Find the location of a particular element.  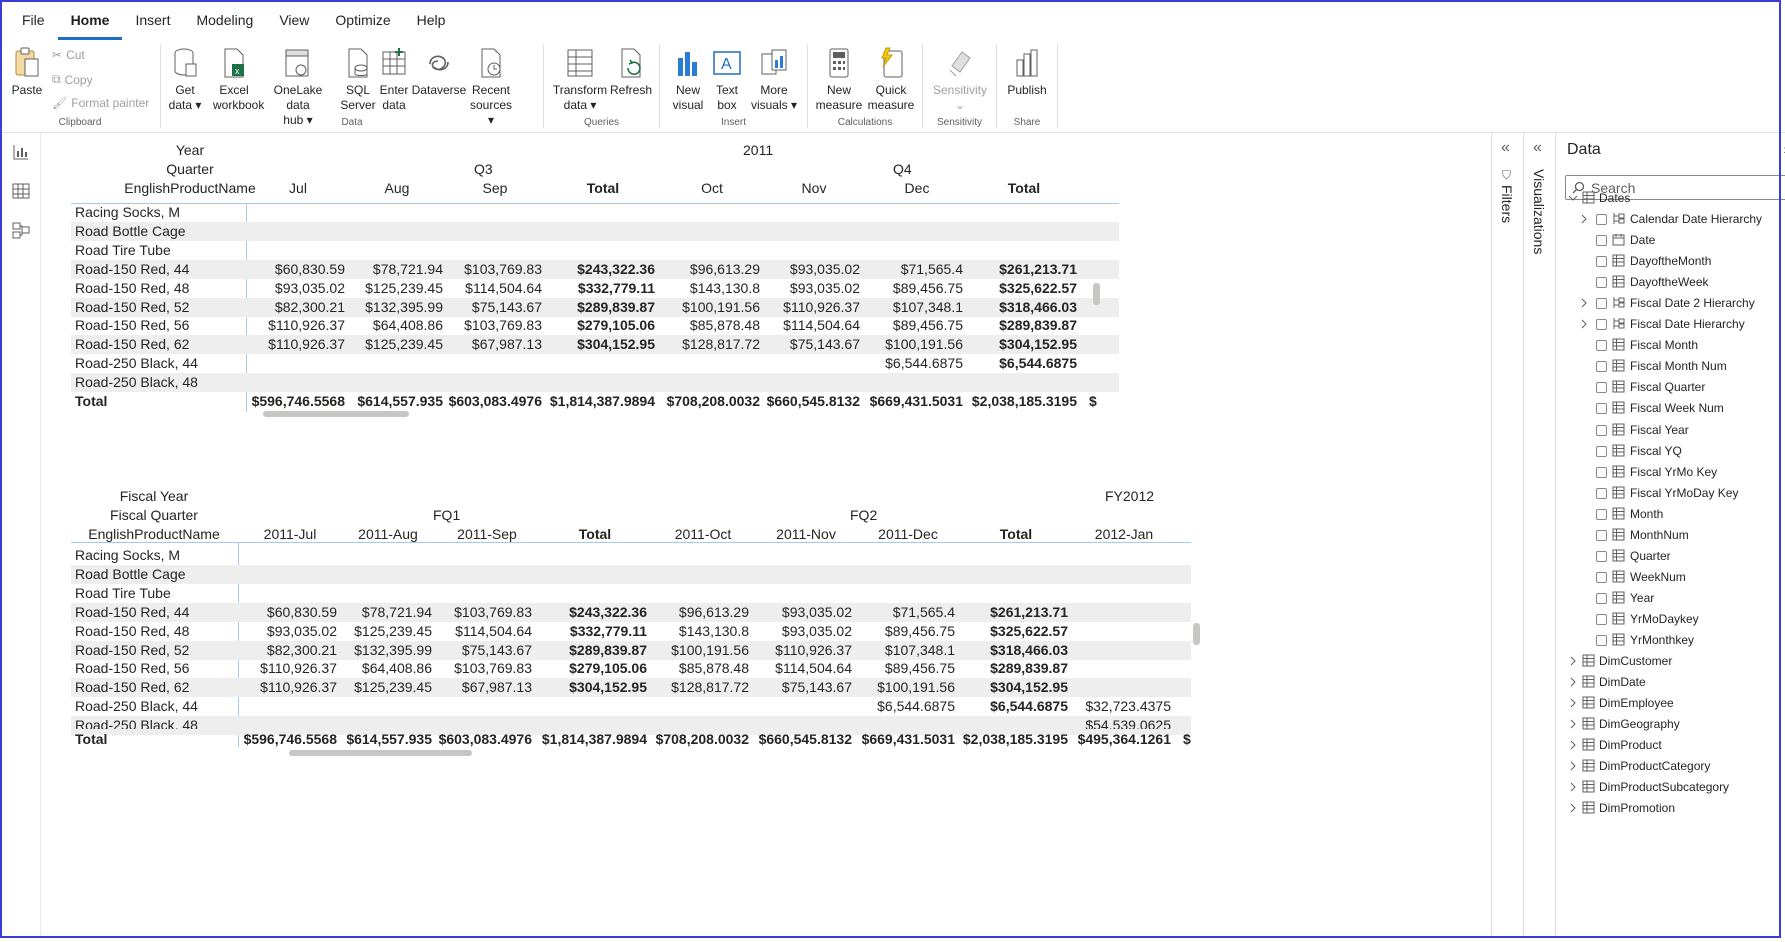

text-box-button: A Text box is located at coordinates (727, 79).